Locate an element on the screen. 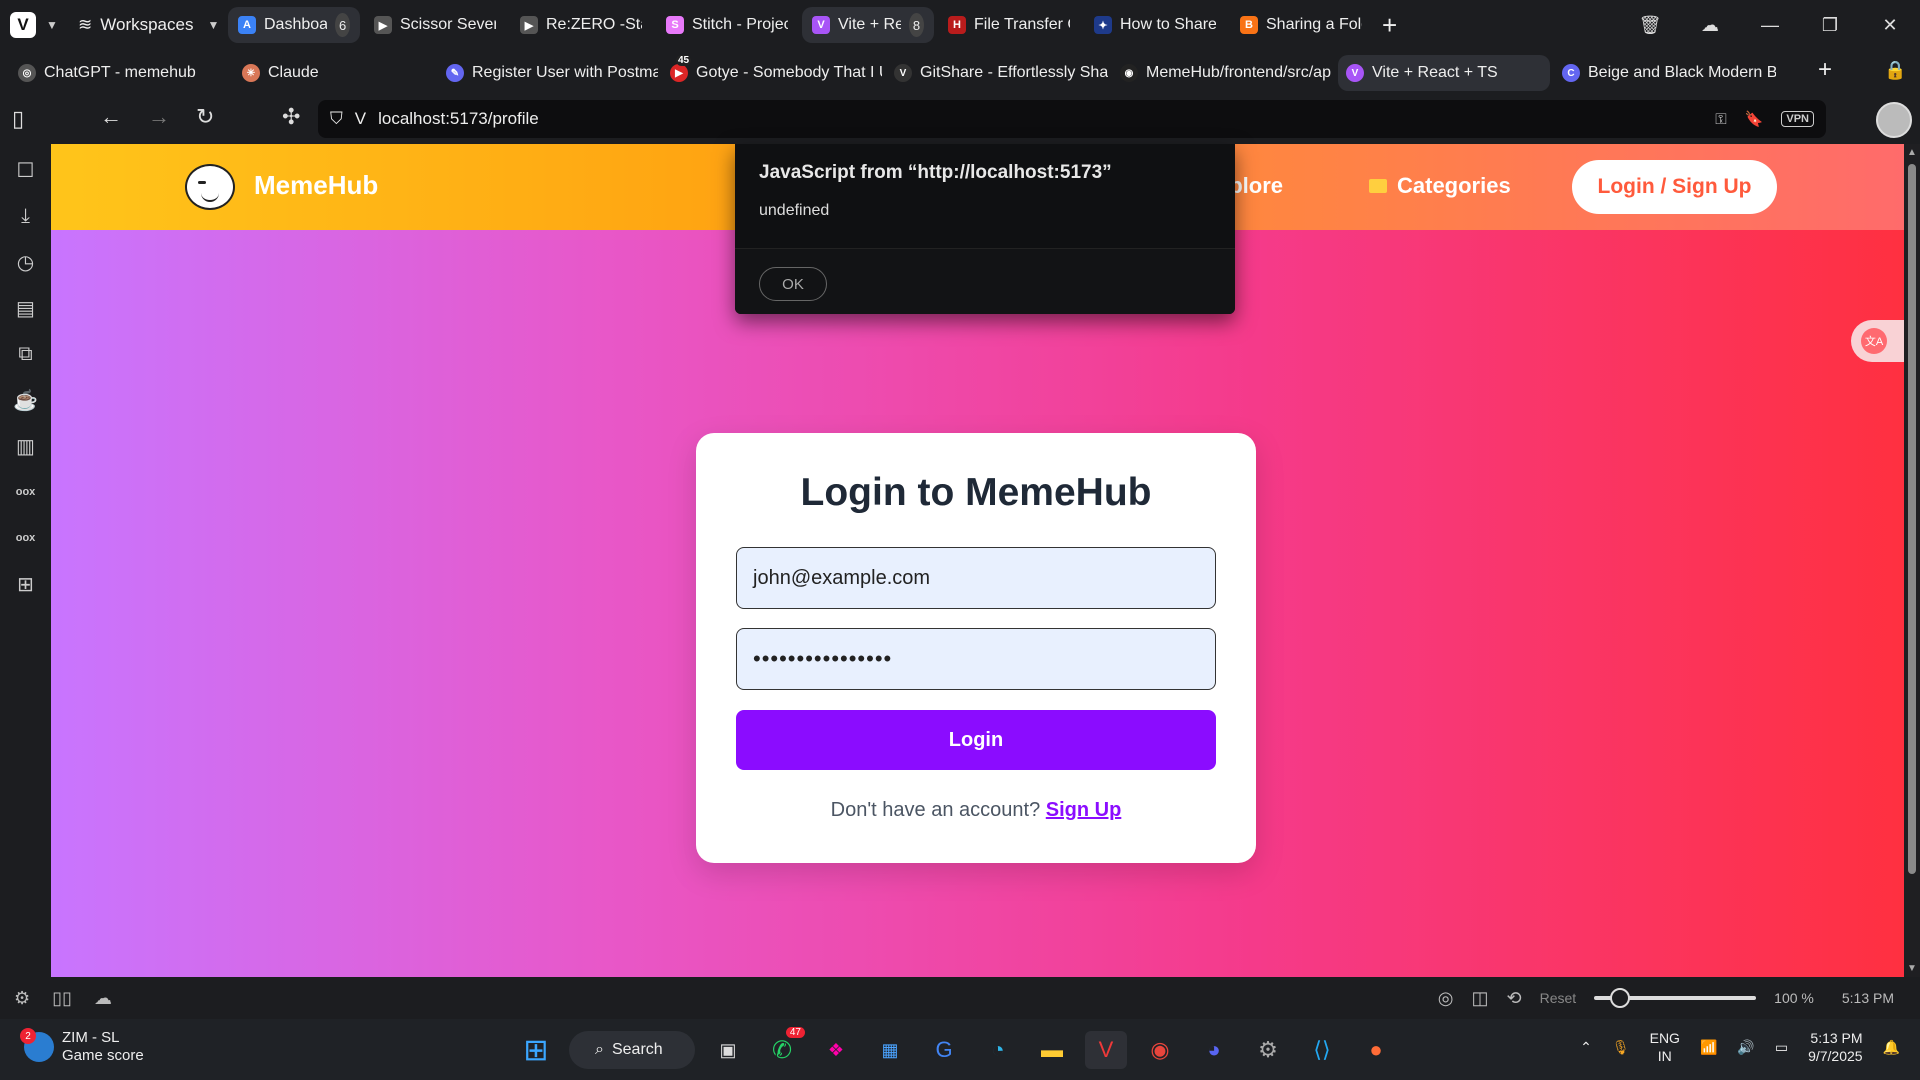 The height and width of the screenshot is (1080, 1920). store-icon: ▦ is located at coordinates (890, 1050).